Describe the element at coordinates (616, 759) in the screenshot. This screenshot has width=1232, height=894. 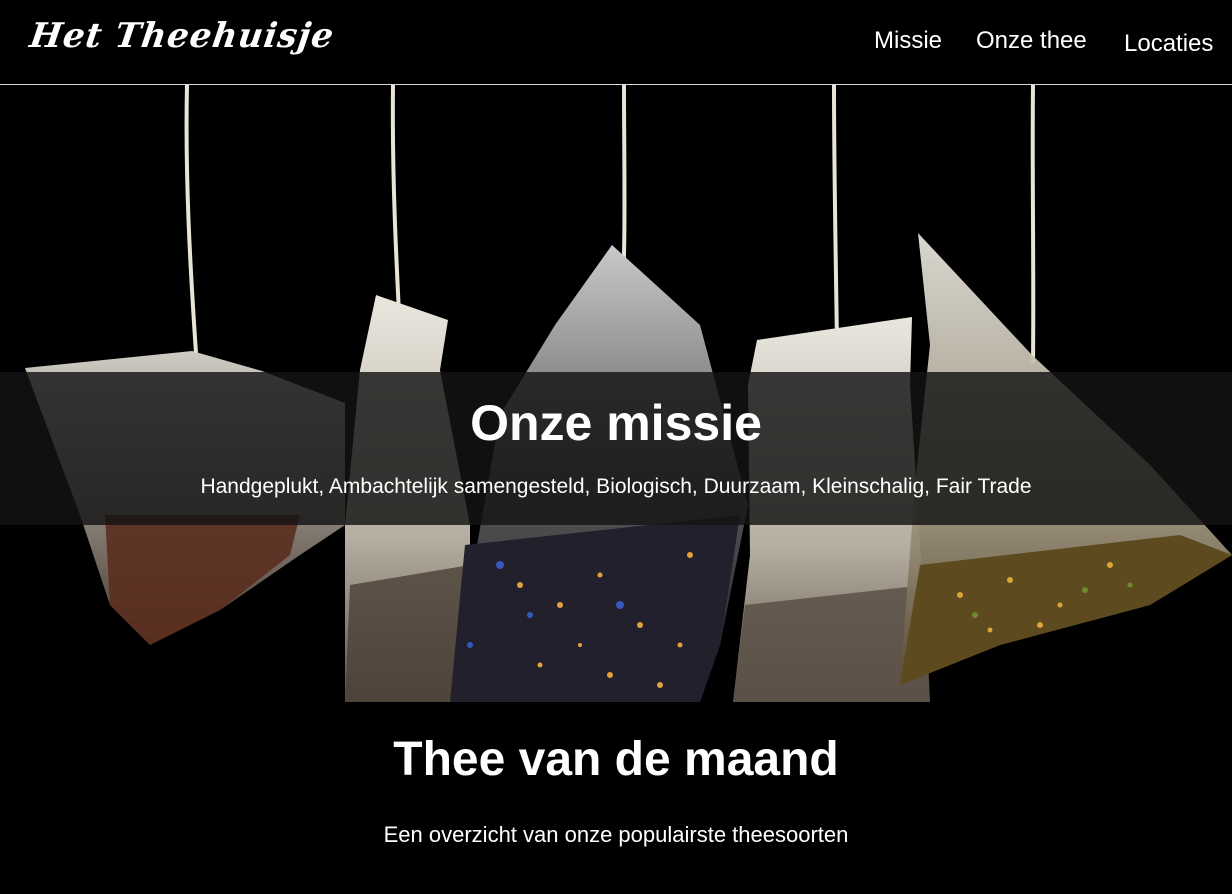
I see `section-title: Thee van de maand` at that location.